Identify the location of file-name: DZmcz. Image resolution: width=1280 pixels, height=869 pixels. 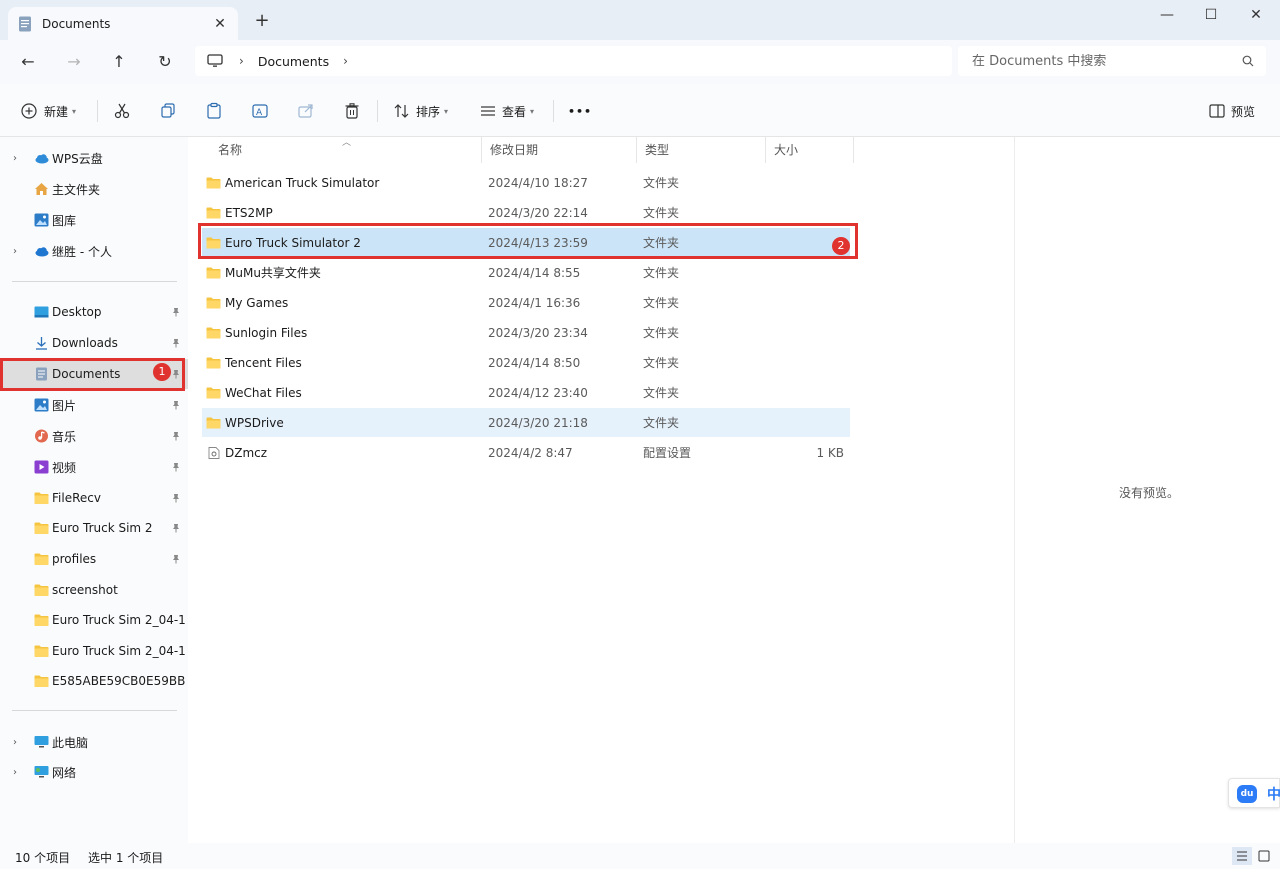
(246, 452).